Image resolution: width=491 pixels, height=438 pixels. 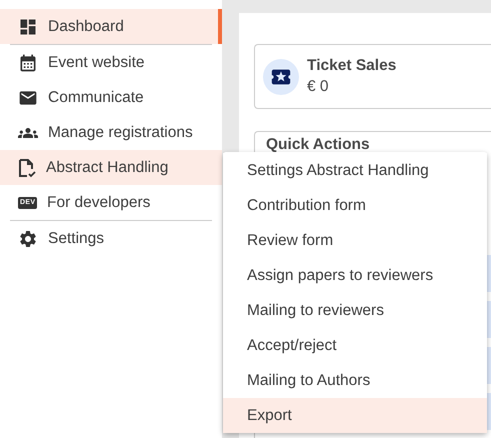 What do you see at coordinates (355, 240) in the screenshot?
I see `menu-item: Review form` at bounding box center [355, 240].